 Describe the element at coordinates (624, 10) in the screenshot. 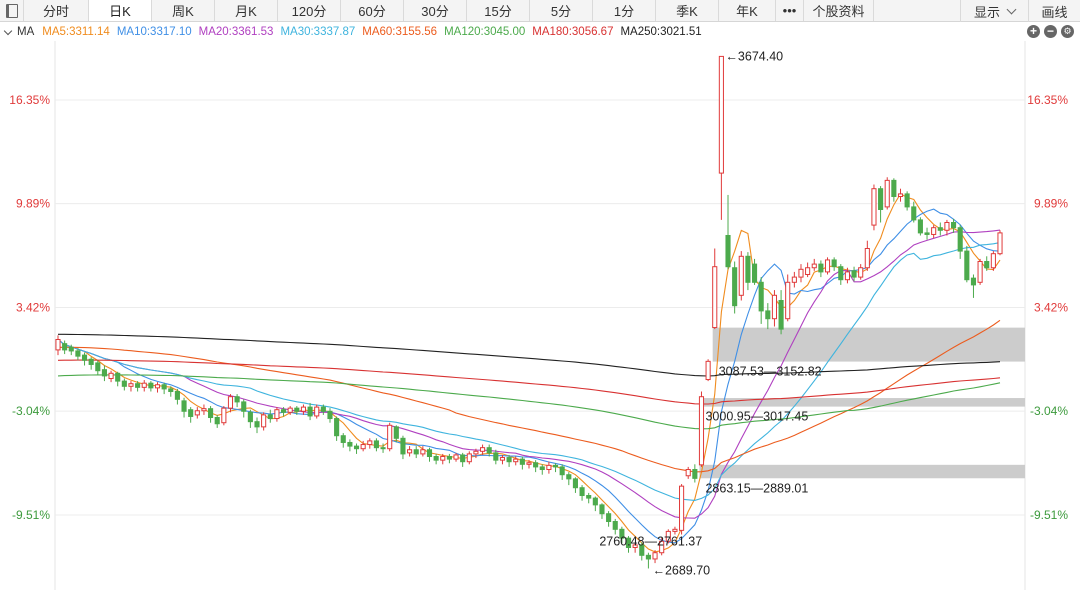

I see `tab-9: 1分` at that location.